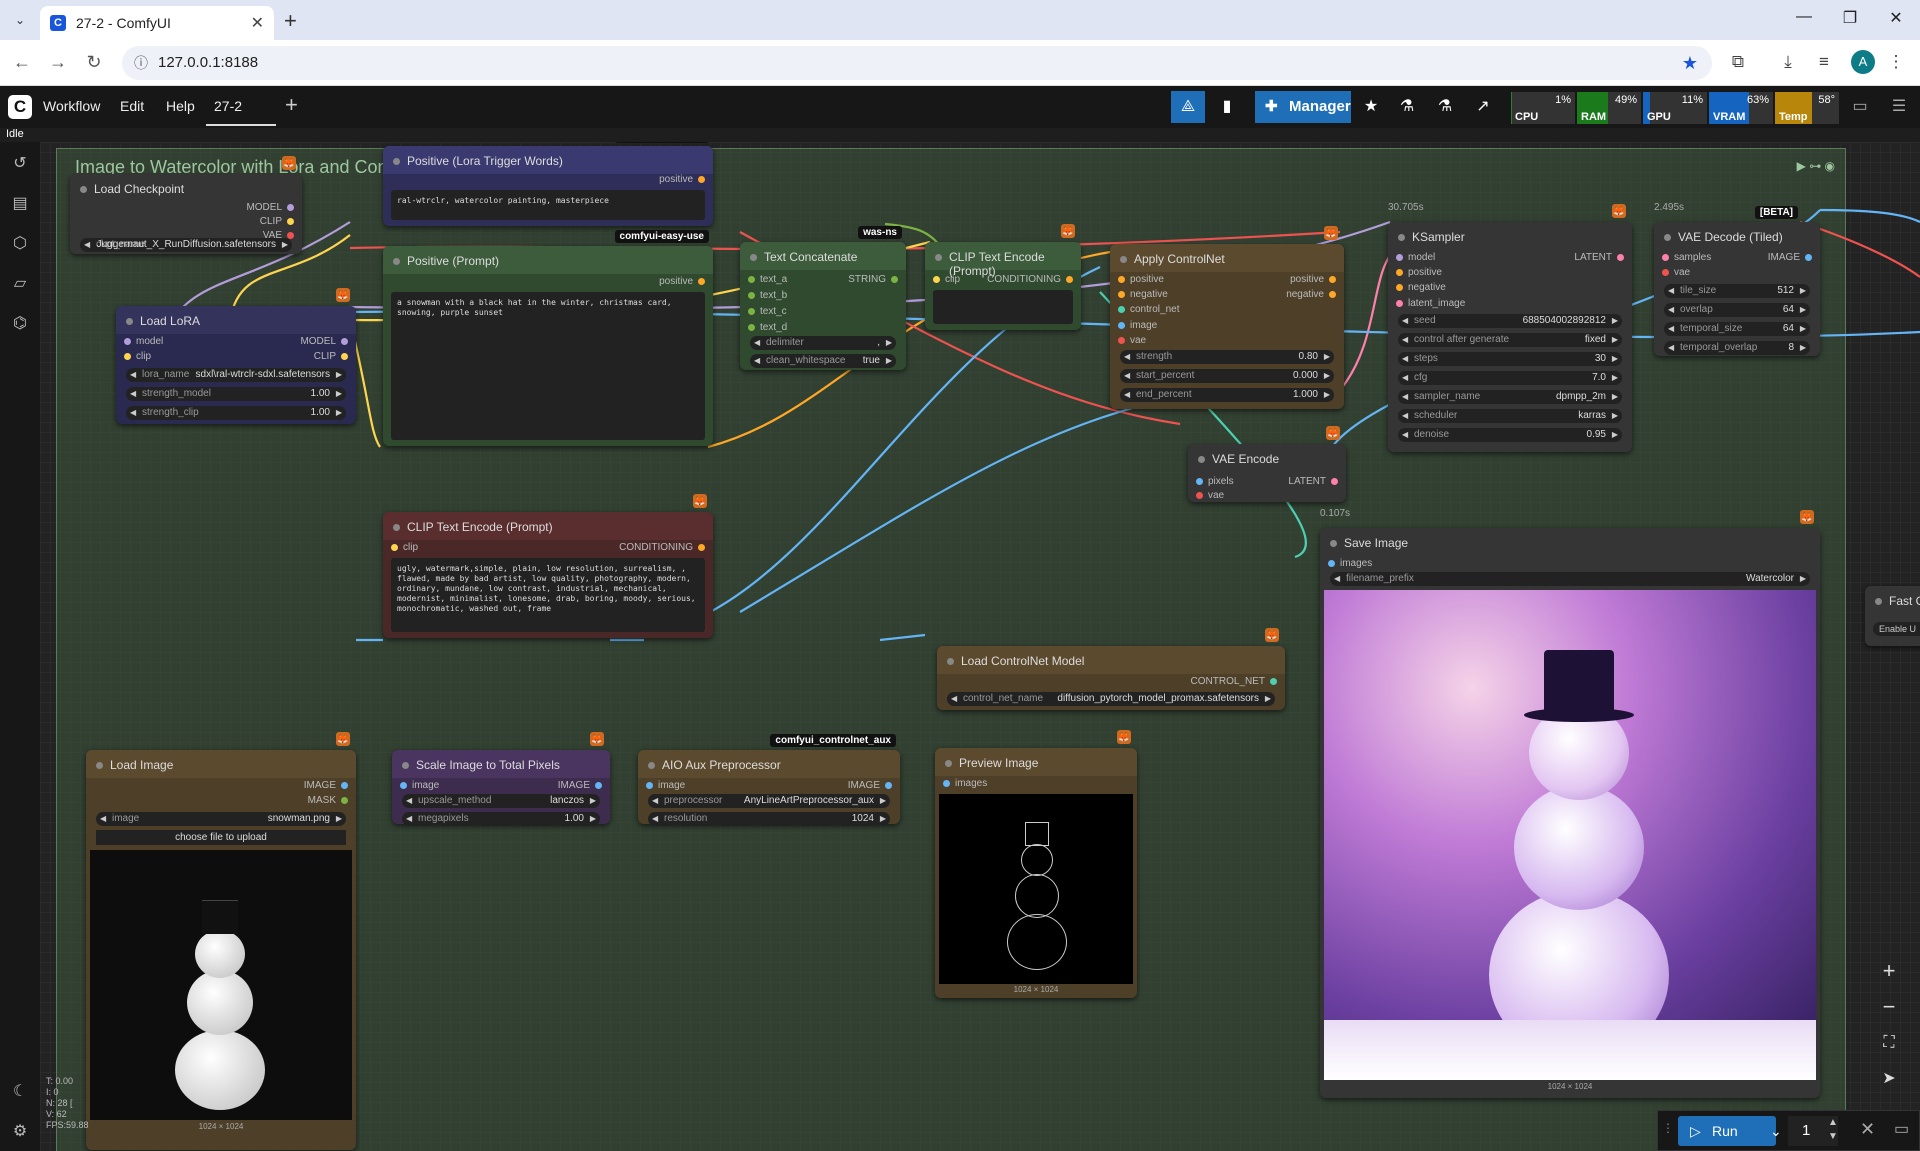 The width and height of the screenshot is (1920, 1151). Describe the element at coordinates (20, 20) in the screenshot. I see `tab-list-chevron-icon: ⌄` at that location.